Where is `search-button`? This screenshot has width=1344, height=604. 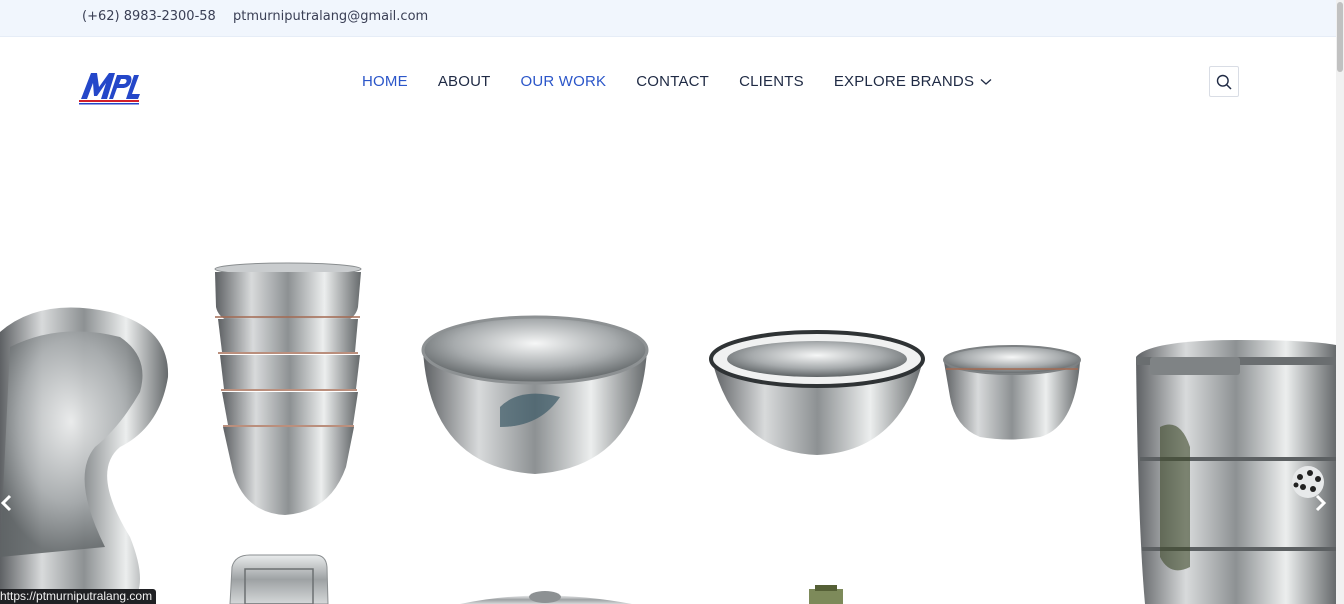
search-button is located at coordinates (1224, 81).